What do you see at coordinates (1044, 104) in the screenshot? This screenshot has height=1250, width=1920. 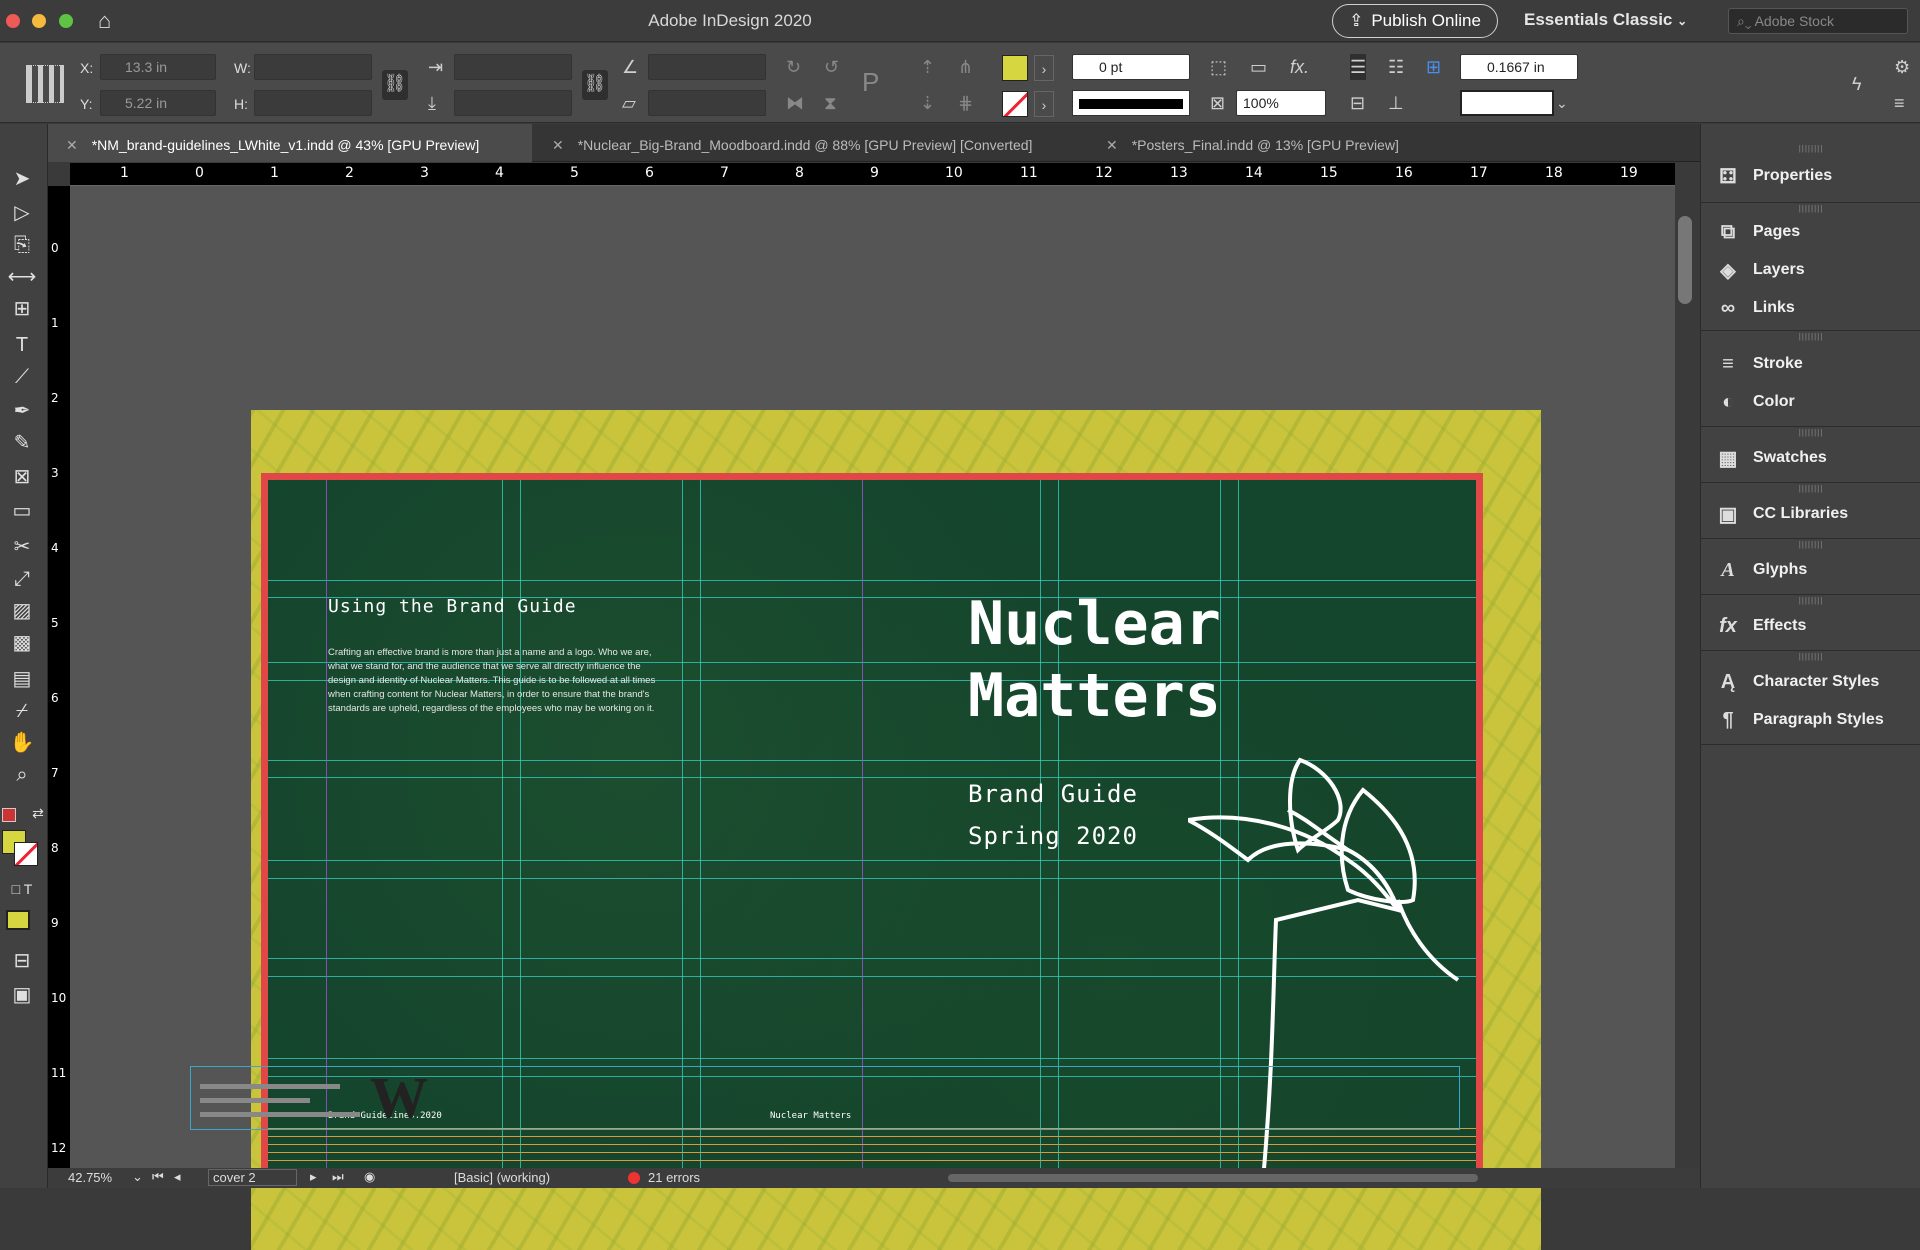 I see `stroke-chevron-icon: ›` at bounding box center [1044, 104].